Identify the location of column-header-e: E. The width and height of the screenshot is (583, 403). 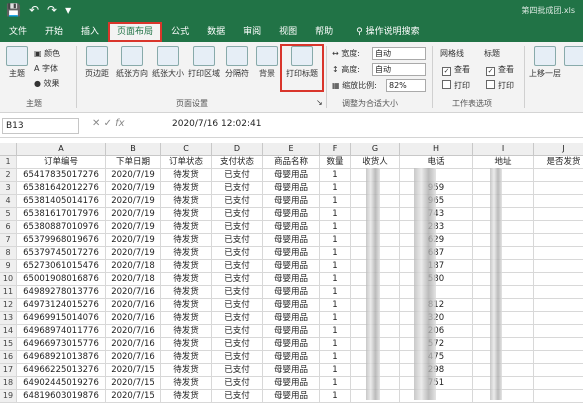
(291, 149).